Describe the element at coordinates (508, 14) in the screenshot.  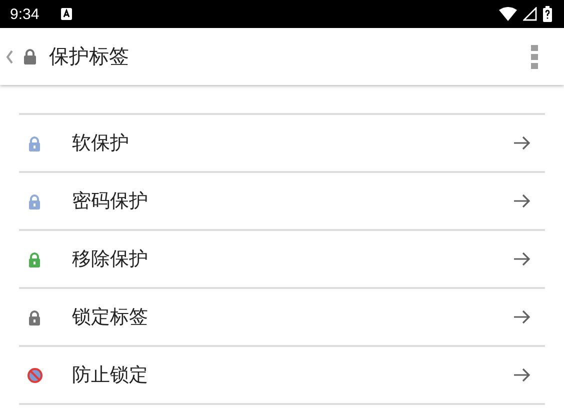
I see `wifi-icon` at that location.